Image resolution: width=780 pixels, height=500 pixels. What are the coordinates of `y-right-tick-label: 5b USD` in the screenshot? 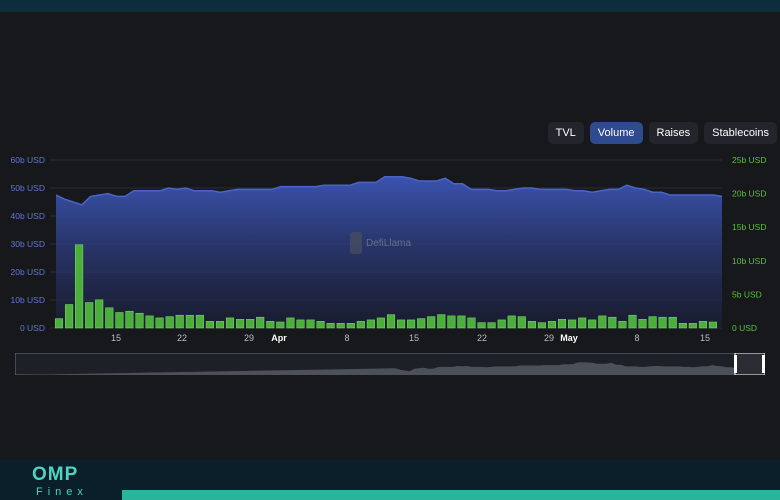 It's located at (747, 294).